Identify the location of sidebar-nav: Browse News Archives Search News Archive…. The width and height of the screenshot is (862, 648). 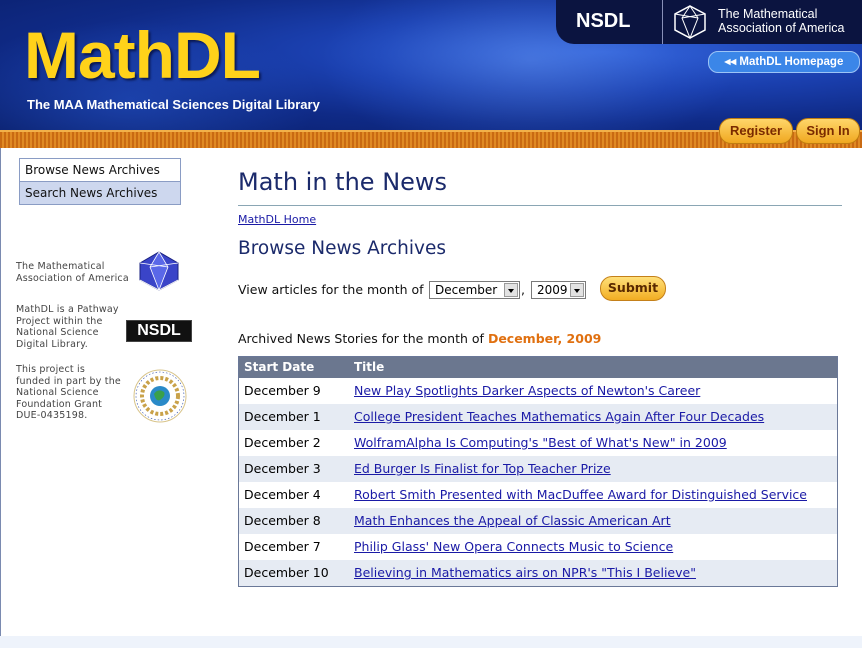
(100, 181).